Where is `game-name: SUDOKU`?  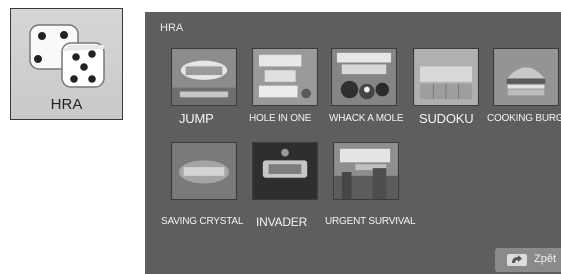
game-name: SUDOKU is located at coordinates (446, 118).